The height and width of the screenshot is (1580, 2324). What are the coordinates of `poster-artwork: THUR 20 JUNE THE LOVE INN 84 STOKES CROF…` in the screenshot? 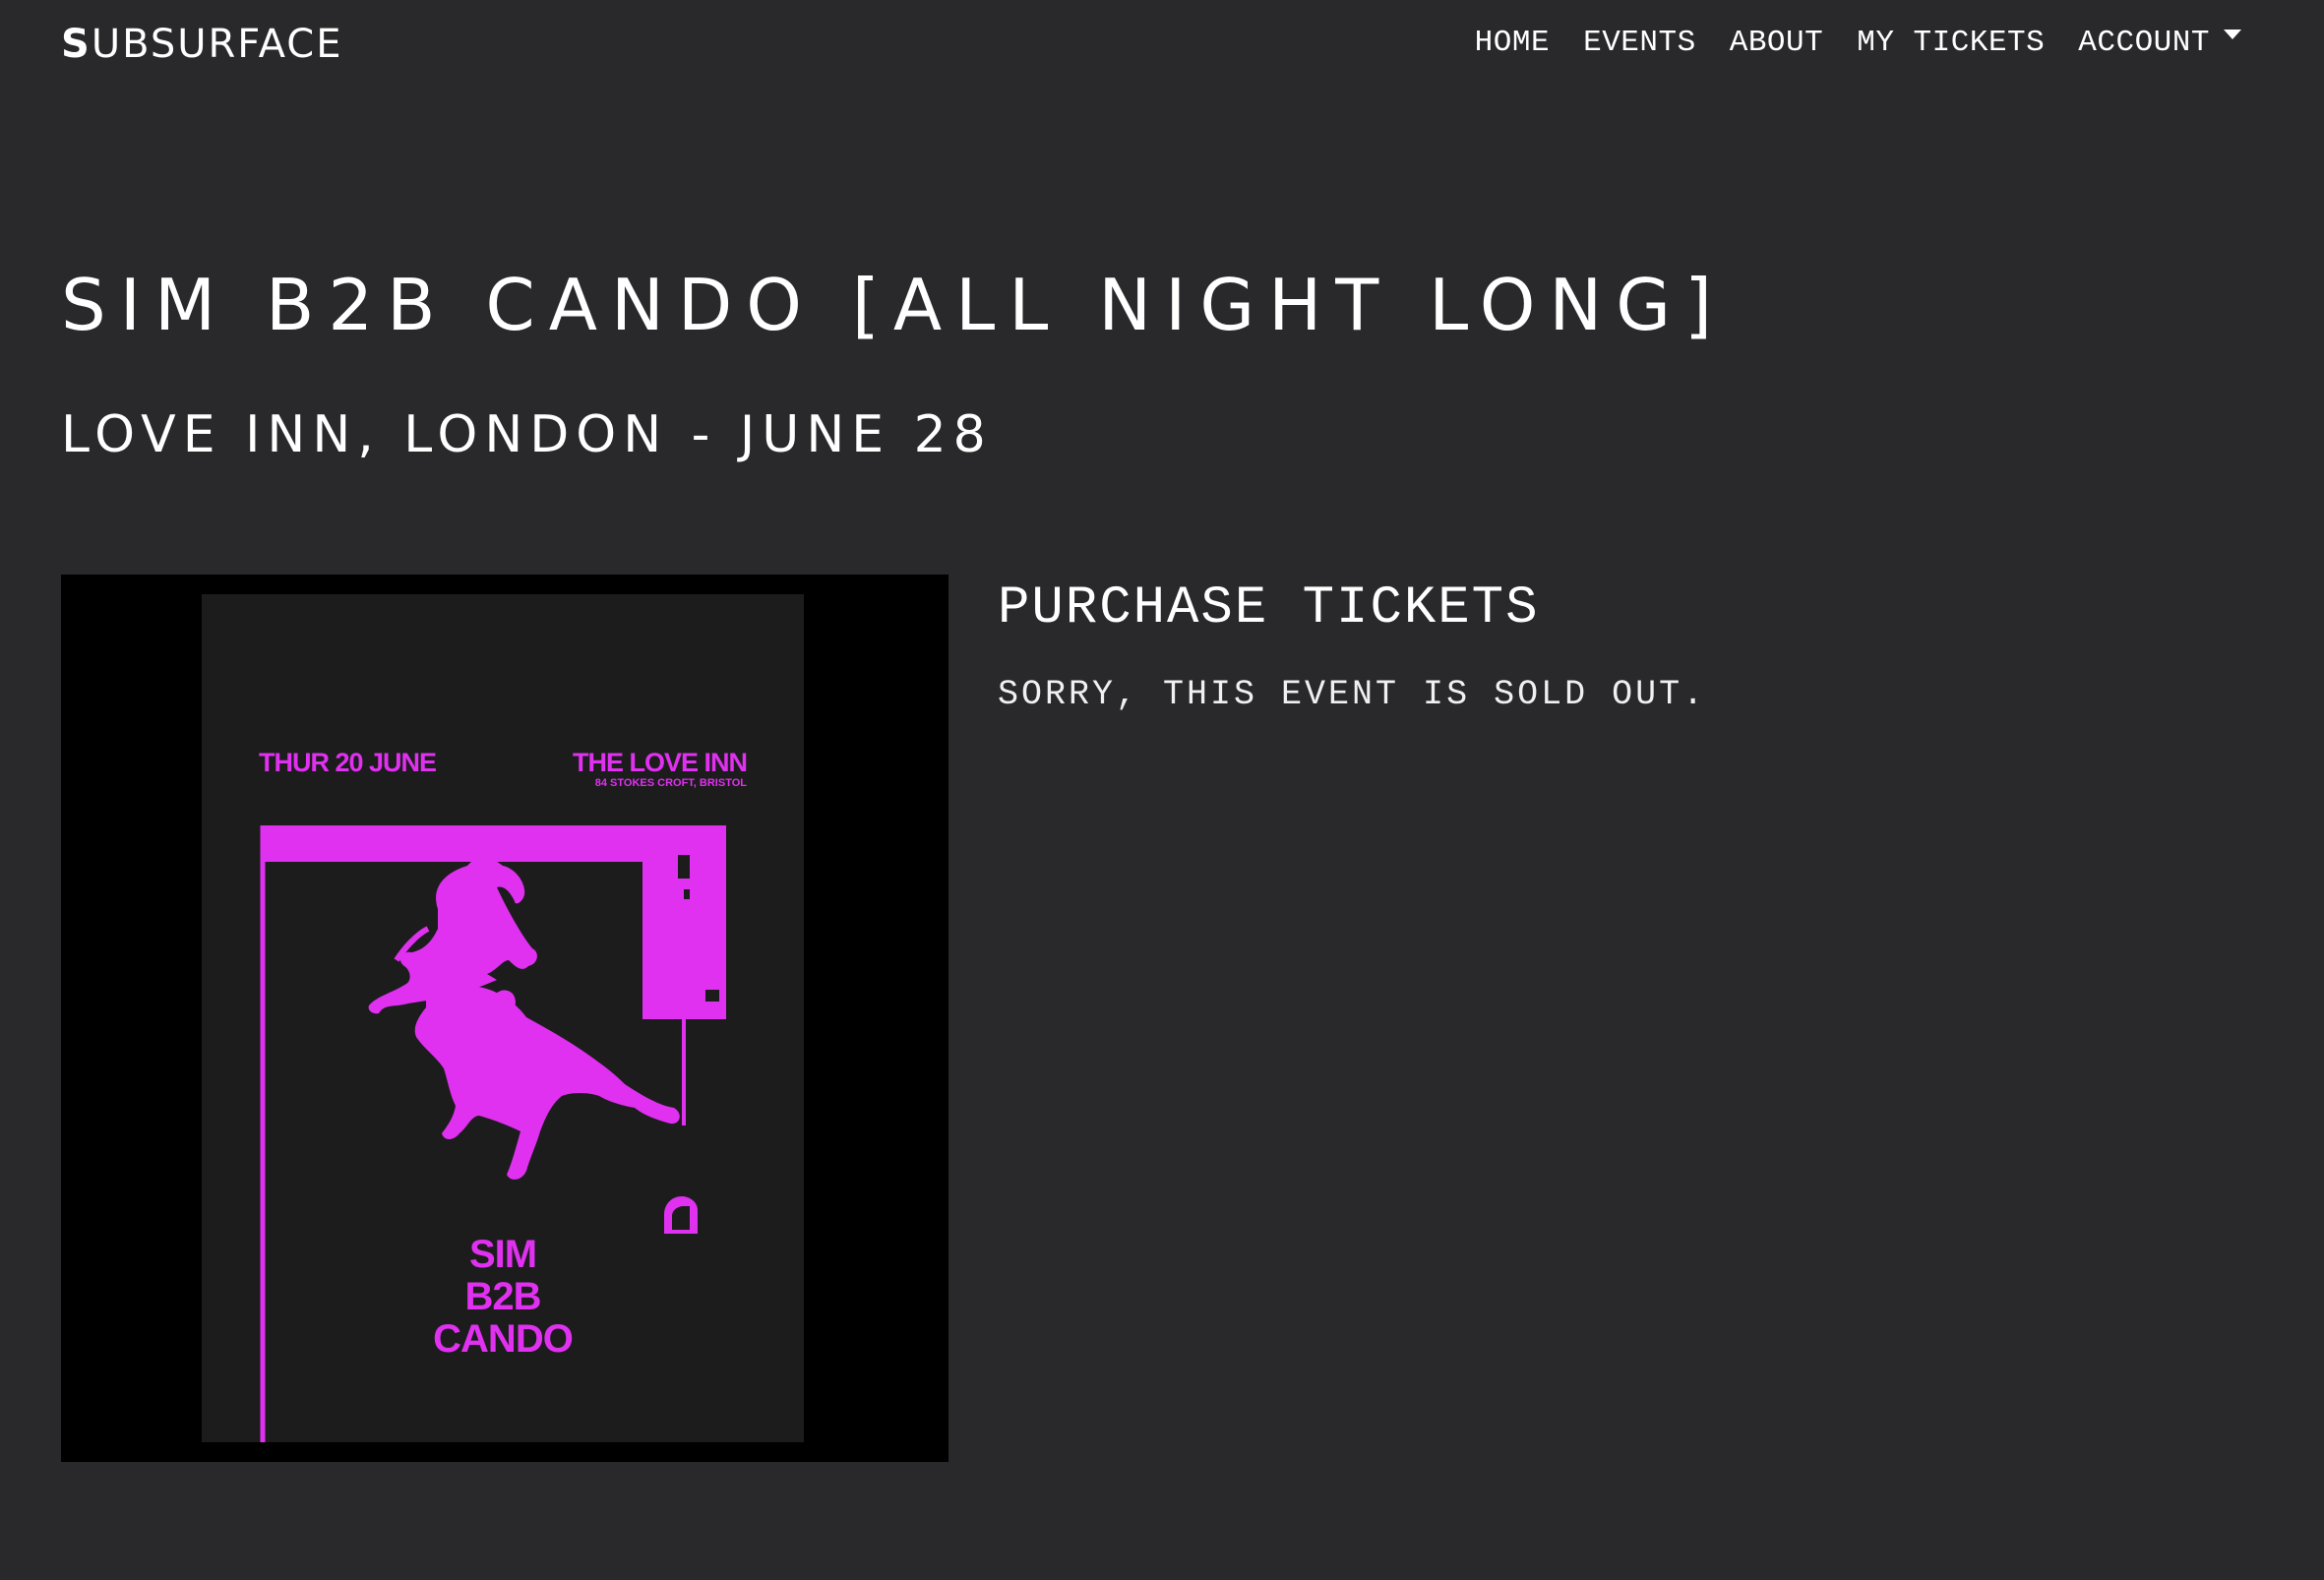 It's located at (503, 1018).